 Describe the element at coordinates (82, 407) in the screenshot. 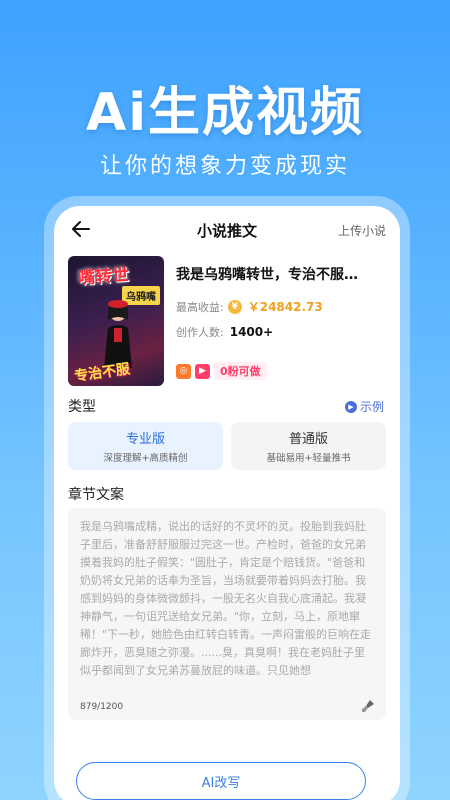

I see `type-label: 类型` at that location.